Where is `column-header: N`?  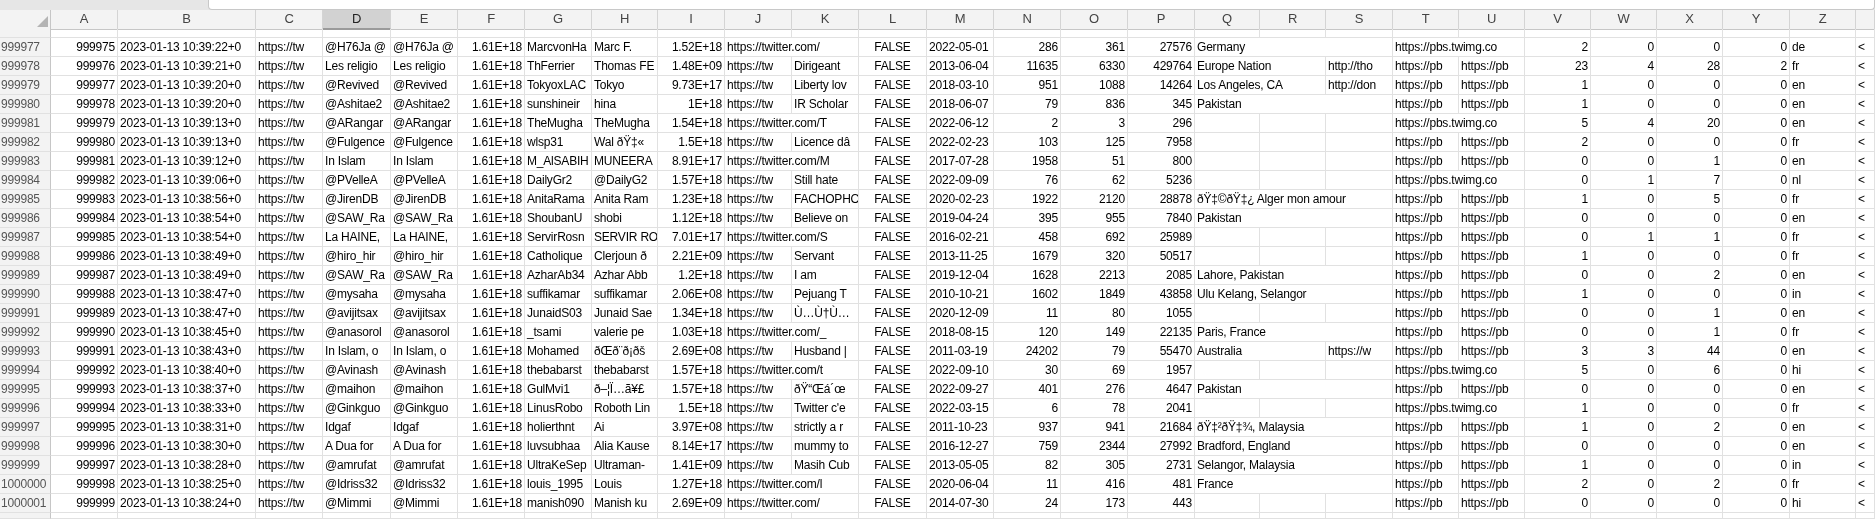
column-header: N is located at coordinates (1027, 20).